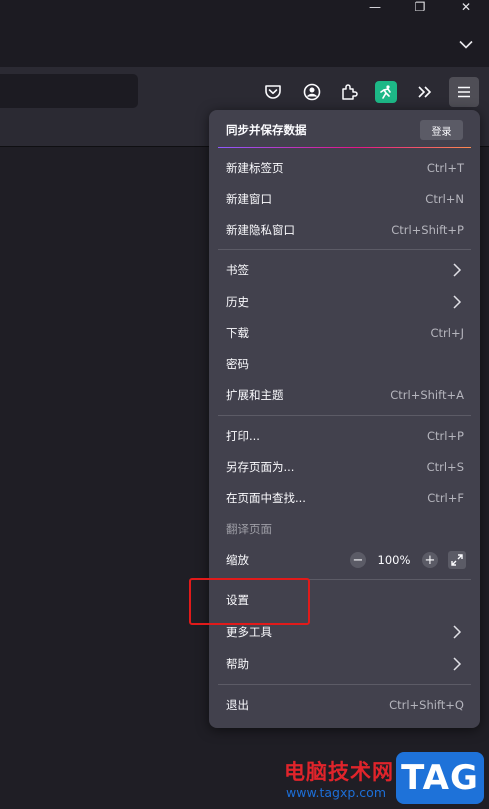 This screenshot has width=489, height=809. I want to click on menu-item-shortcut: Ctrl+P, so click(445, 436).